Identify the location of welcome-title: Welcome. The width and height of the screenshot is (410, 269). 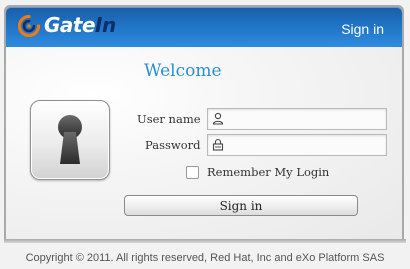
(183, 71).